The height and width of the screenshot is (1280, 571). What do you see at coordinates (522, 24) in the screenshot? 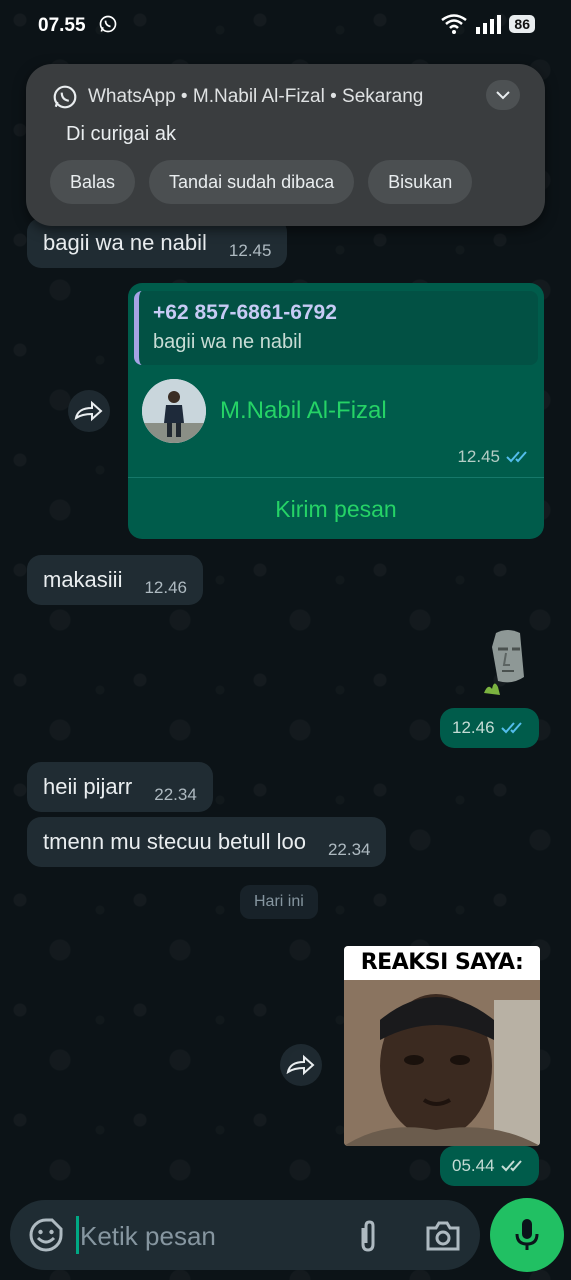
I see `battery-indicator: 86` at bounding box center [522, 24].